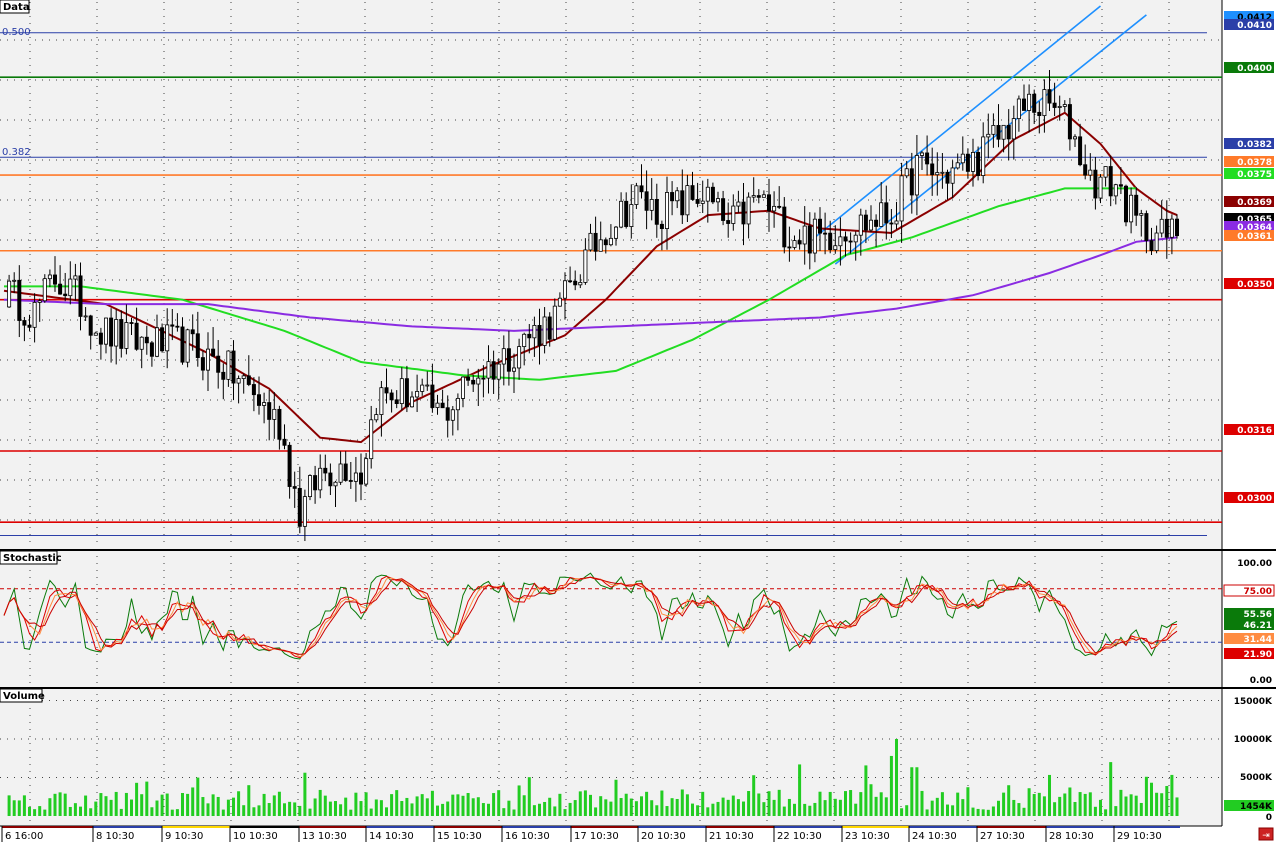 The image size is (1276, 842). Describe the element at coordinates (44, 288) in the screenshot. I see `candle` at that location.